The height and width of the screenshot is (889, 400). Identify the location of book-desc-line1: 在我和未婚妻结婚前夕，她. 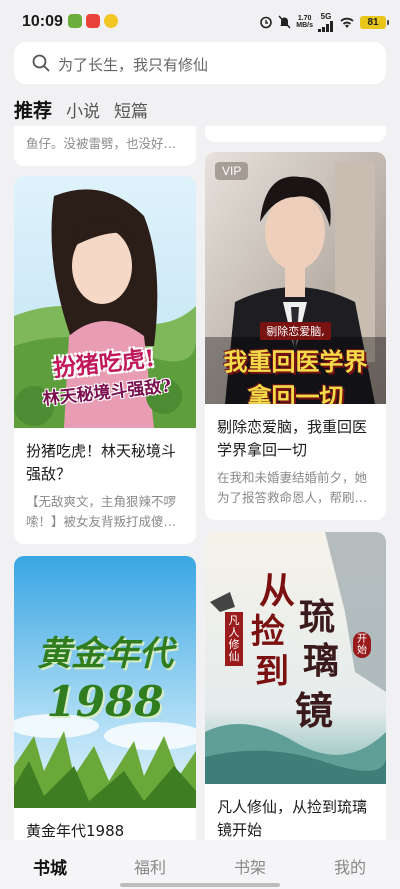
(292, 477).